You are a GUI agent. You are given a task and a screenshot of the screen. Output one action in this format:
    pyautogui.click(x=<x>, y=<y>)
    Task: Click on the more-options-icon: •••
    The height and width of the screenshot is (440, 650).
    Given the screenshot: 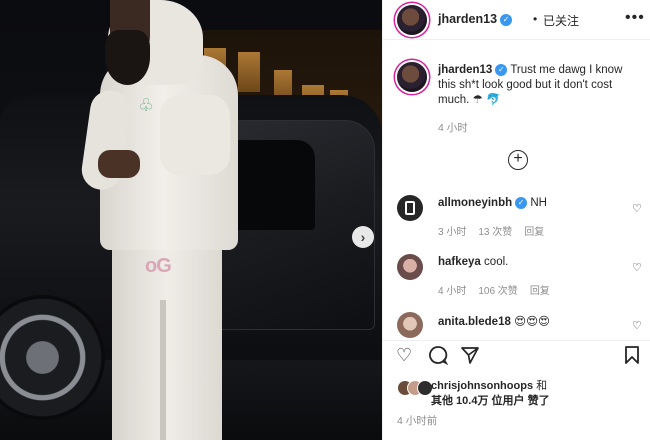 What is the action you would take?
    pyautogui.click(x=635, y=18)
    